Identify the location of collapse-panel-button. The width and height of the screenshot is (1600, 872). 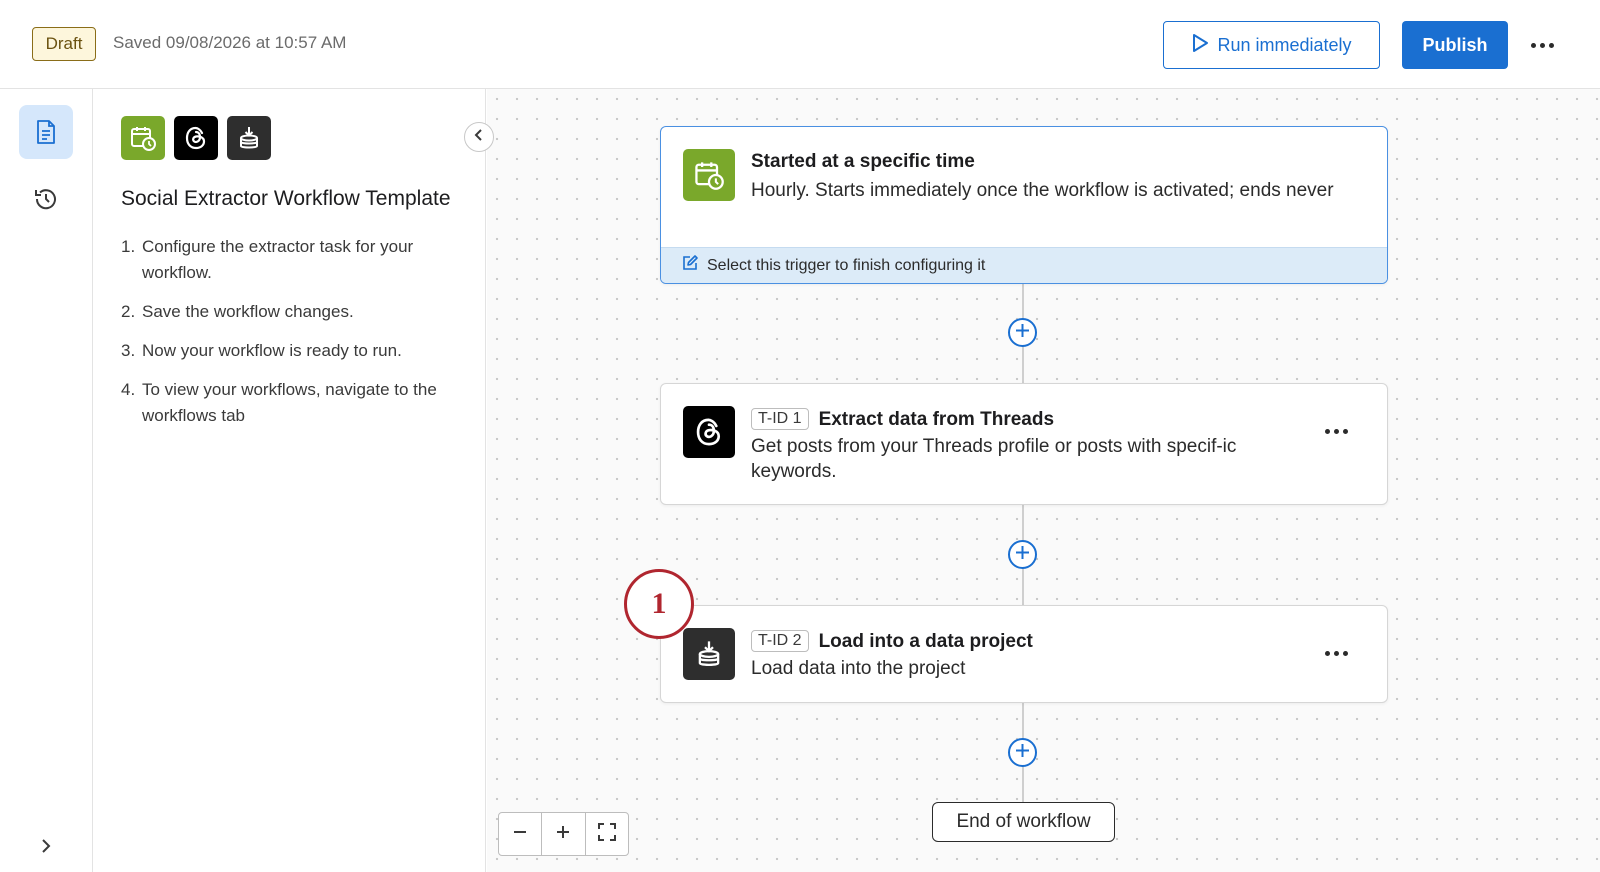
(479, 137).